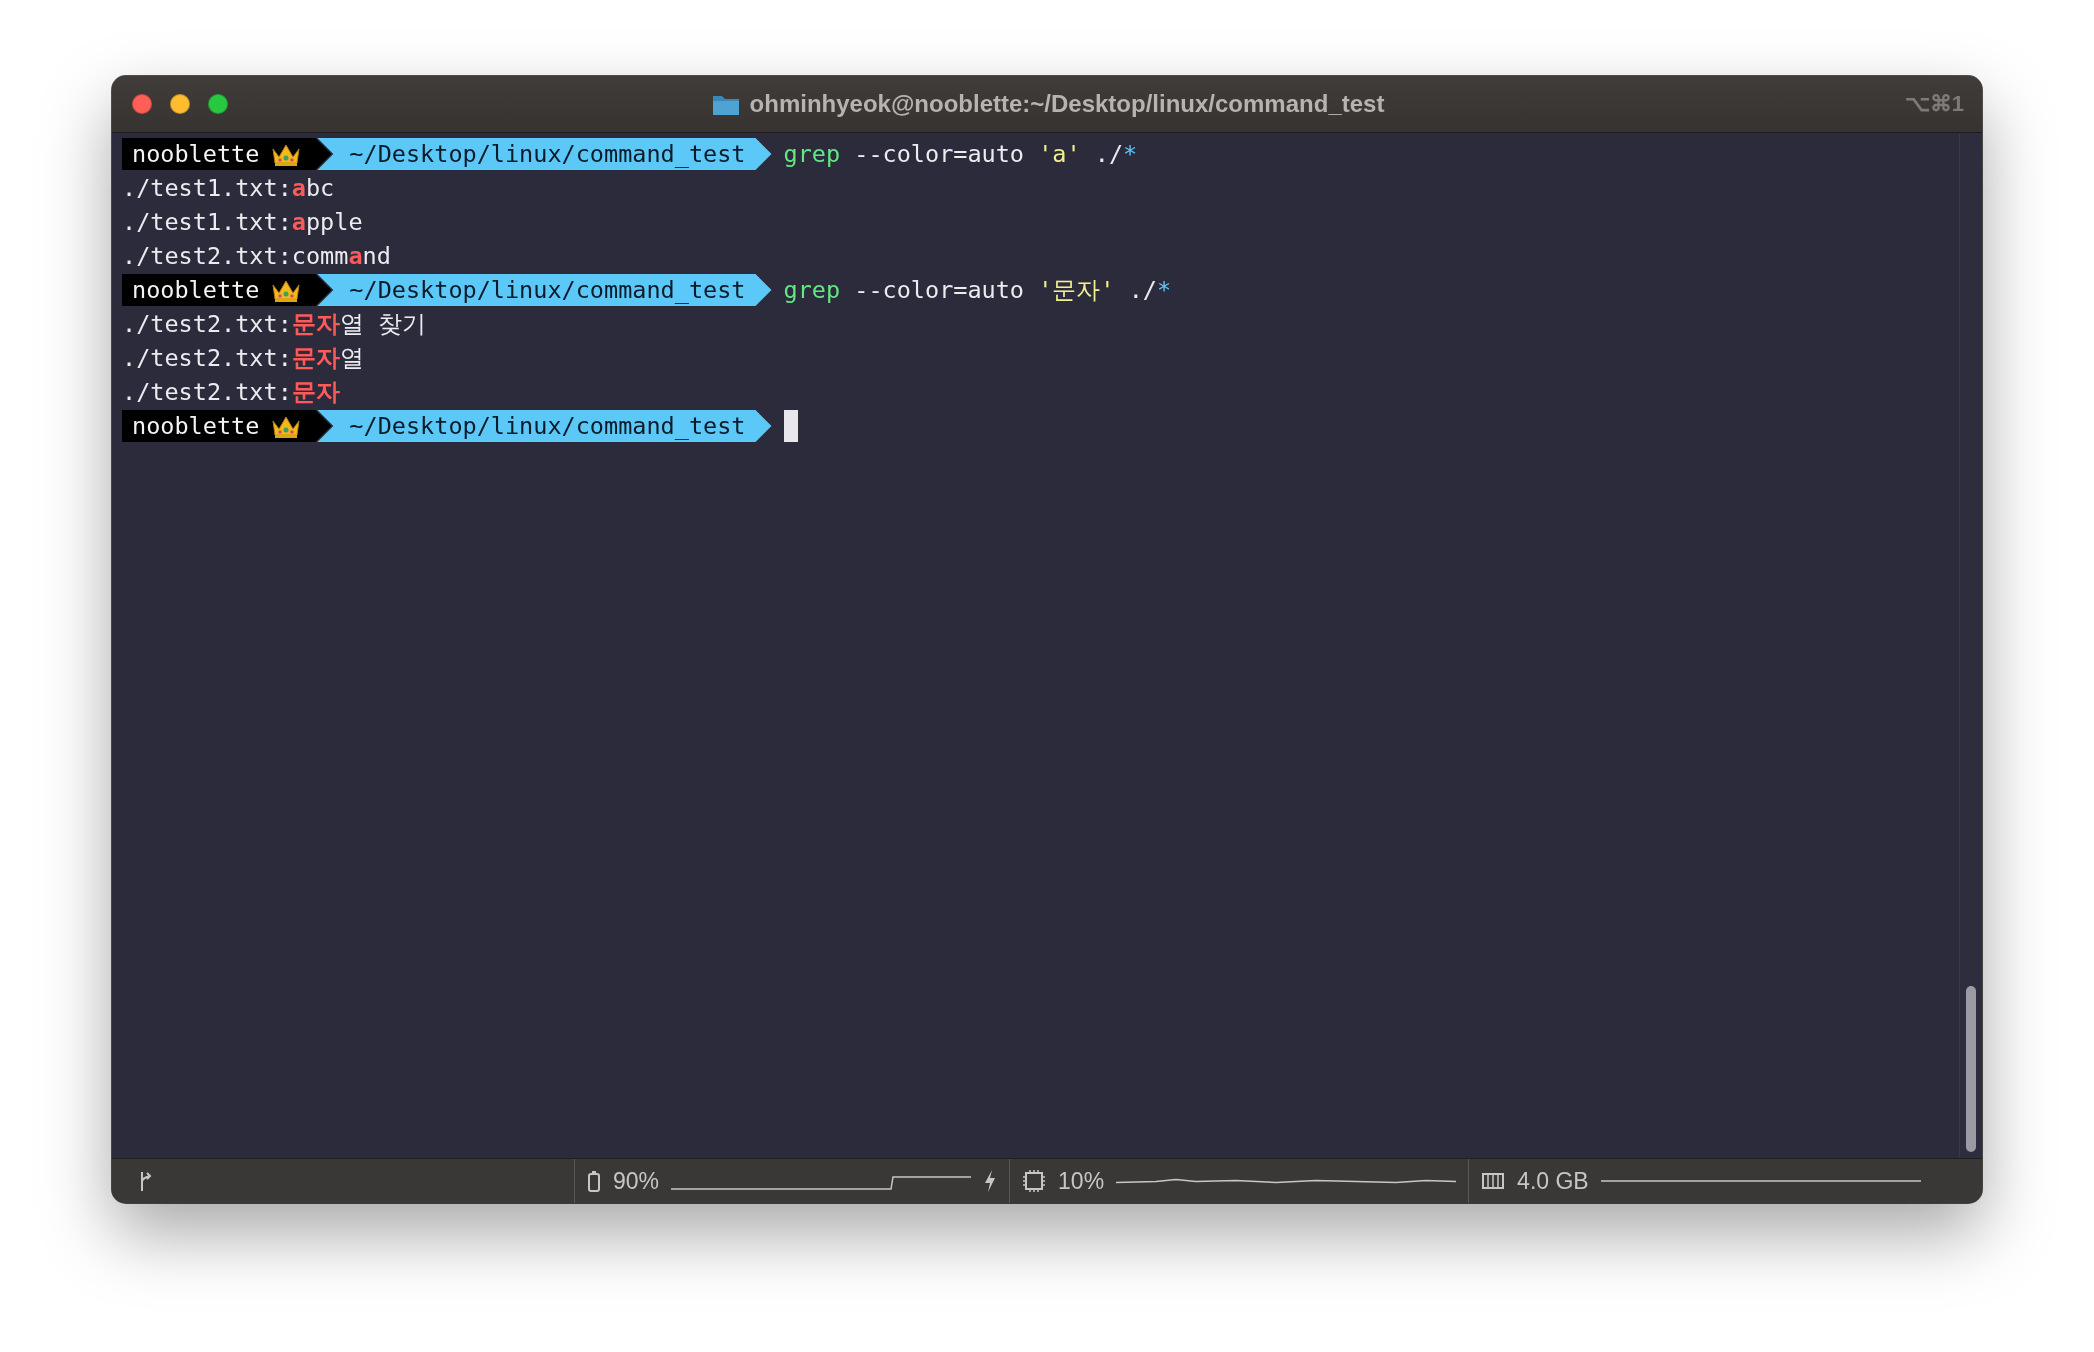 This screenshot has height=1352, width=2094. I want to click on zoom-button, so click(218, 104).